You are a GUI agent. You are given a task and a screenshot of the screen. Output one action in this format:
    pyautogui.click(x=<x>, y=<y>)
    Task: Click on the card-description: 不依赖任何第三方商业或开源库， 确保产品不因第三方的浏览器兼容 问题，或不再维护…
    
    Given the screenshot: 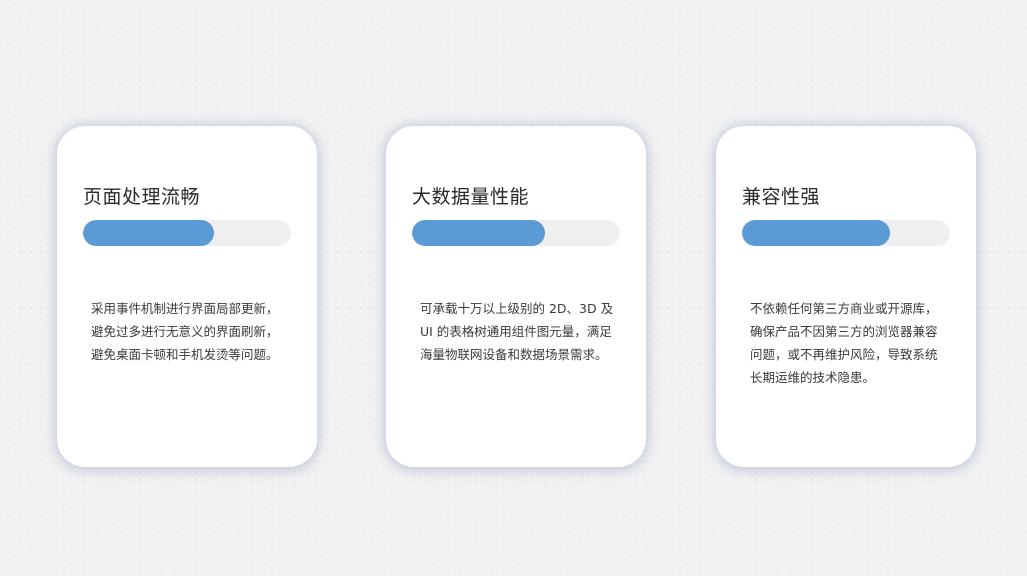 What is the action you would take?
    pyautogui.click(x=844, y=343)
    